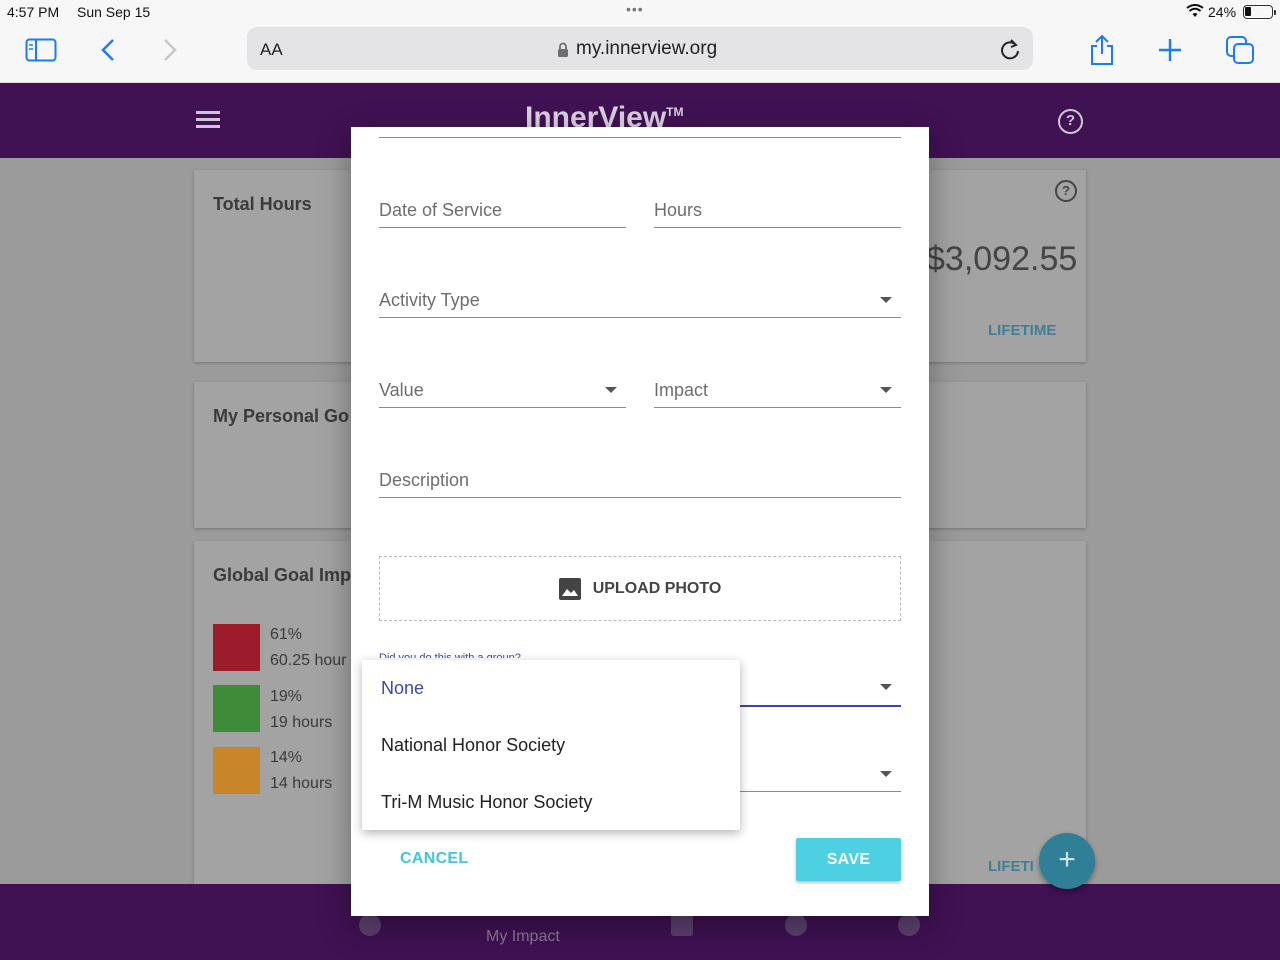  What do you see at coordinates (1067, 861) in the screenshot?
I see `add-activity-fab: +` at bounding box center [1067, 861].